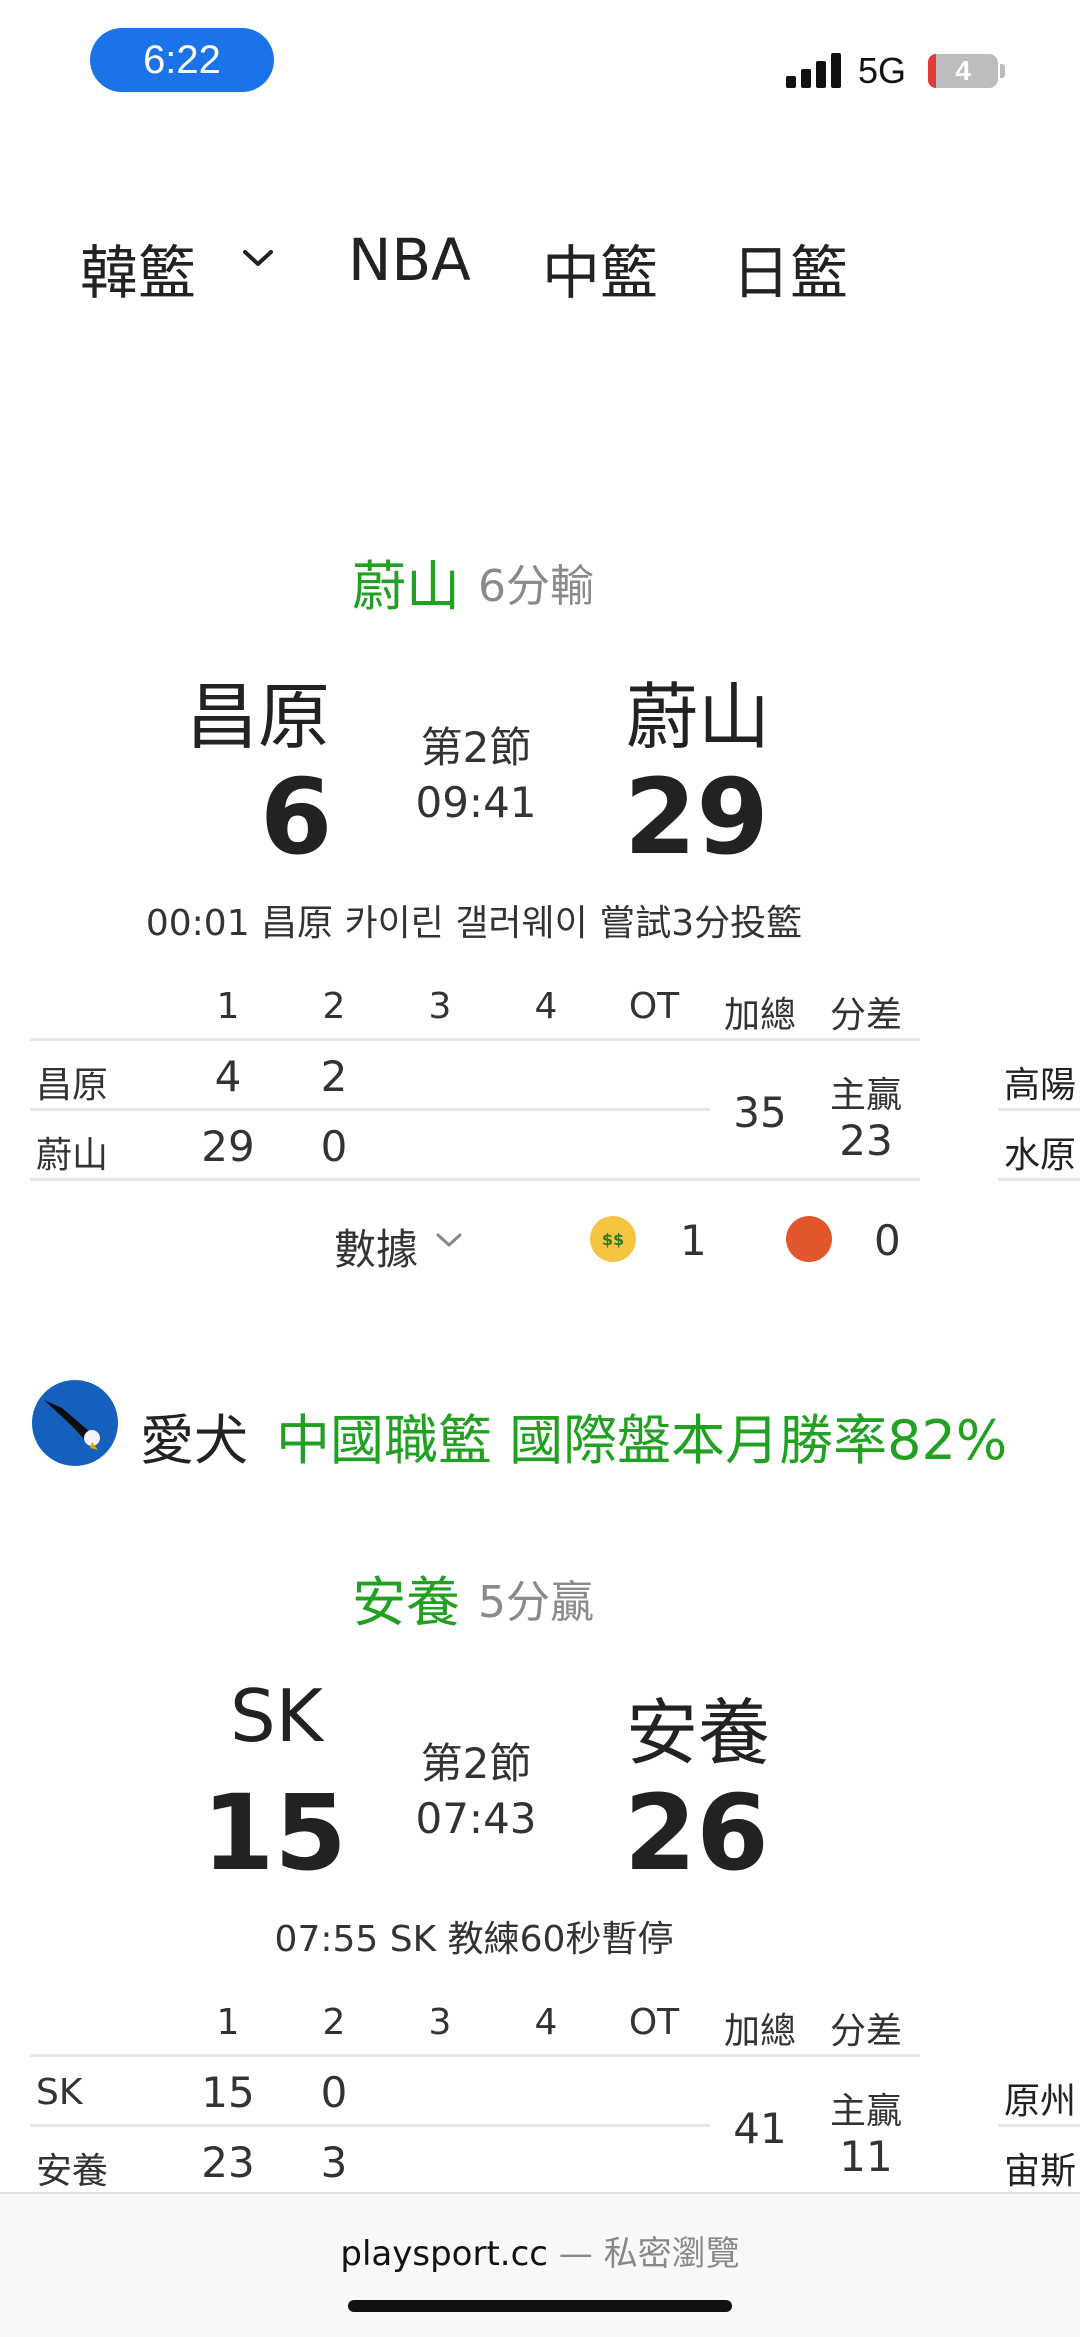 Image resolution: width=1080 pixels, height=2337 pixels. Describe the element at coordinates (334, 1076) in the screenshot. I see `row-q2: 2` at that location.